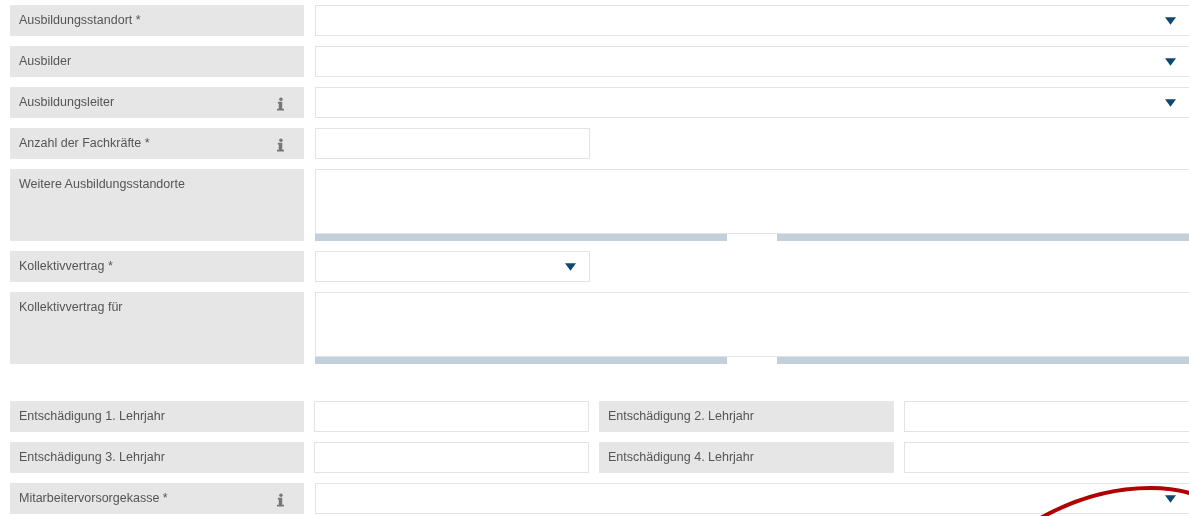 The width and height of the screenshot is (1189, 516). I want to click on label-text: Ausbilder, so click(45, 61).